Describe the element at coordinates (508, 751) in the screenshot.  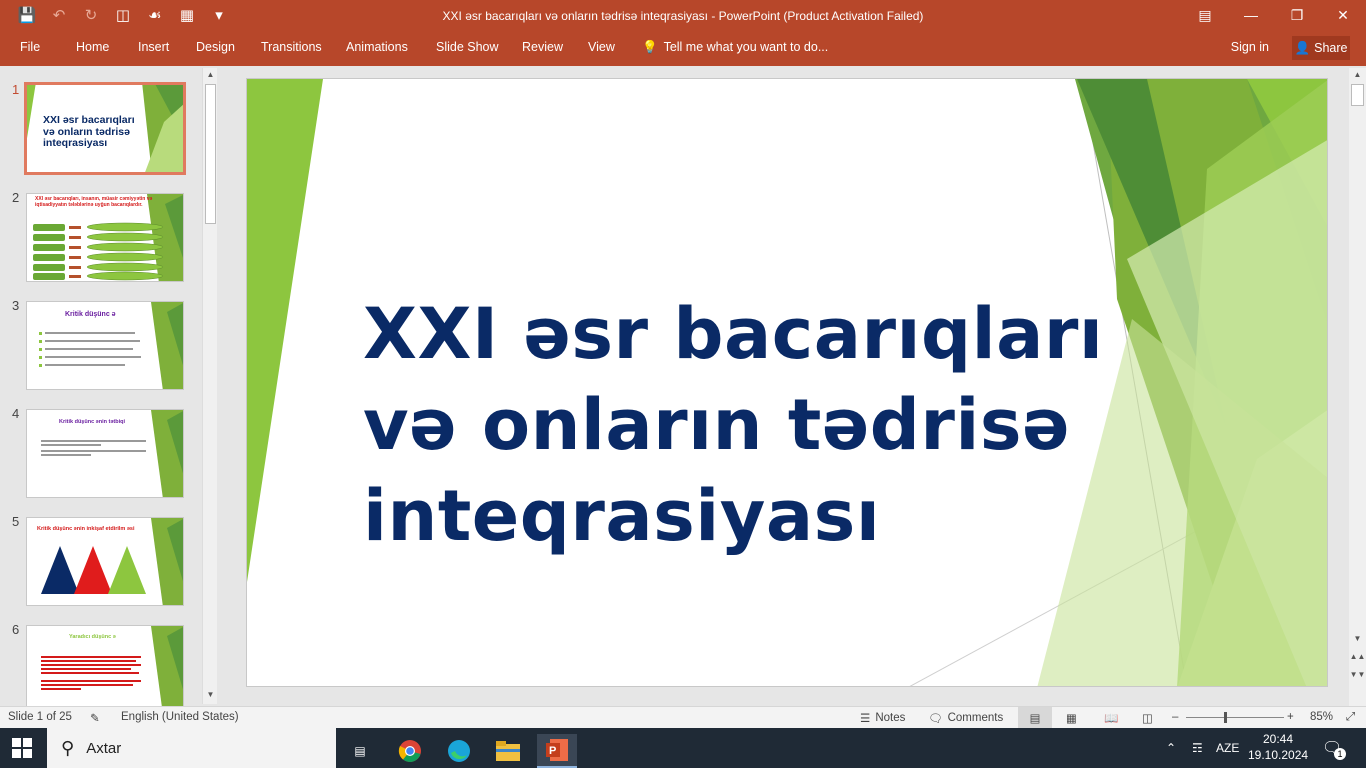
I see `file-explorer-icon` at that location.